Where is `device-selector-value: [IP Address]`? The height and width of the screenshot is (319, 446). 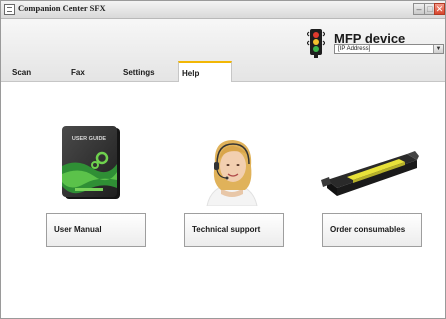
device-selector-value: [IP Address] is located at coordinates (354, 49).